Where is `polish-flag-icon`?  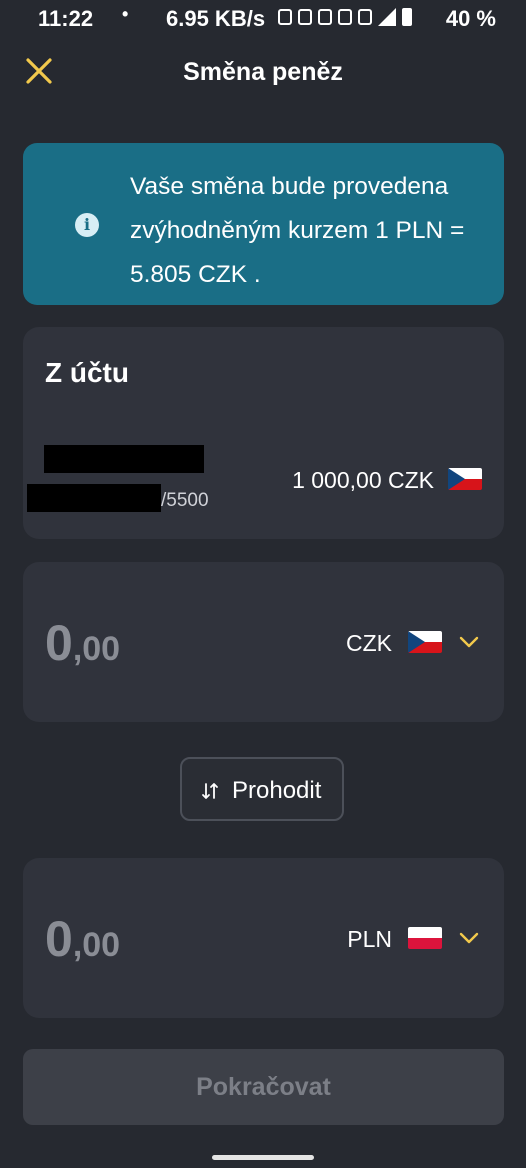 polish-flag-icon is located at coordinates (425, 938).